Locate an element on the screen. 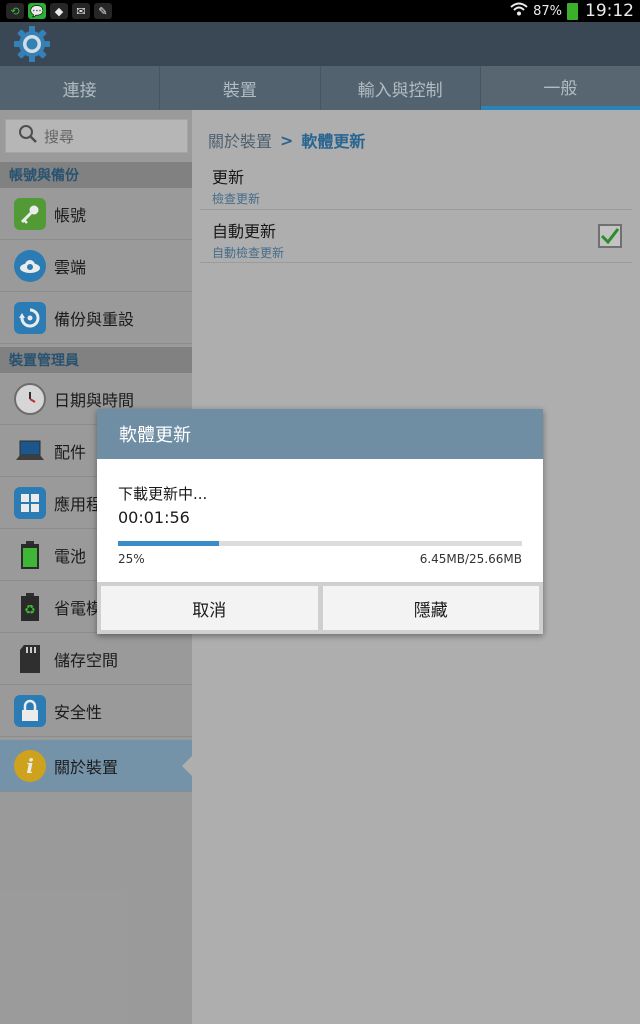 This screenshot has height=1024, width=640. elapsed-time: 00:01:56 is located at coordinates (154, 517).